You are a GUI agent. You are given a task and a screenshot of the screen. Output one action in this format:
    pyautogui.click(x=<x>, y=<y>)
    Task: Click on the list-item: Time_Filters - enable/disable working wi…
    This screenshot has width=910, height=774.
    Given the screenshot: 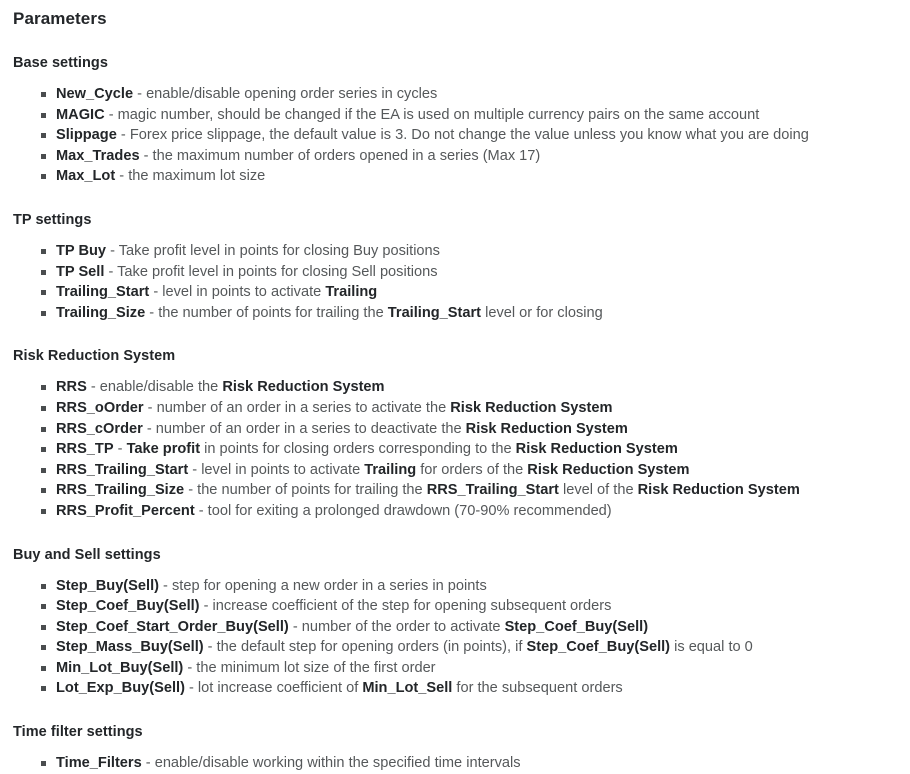 What is the action you would take?
    pyautogui.click(x=461, y=763)
    